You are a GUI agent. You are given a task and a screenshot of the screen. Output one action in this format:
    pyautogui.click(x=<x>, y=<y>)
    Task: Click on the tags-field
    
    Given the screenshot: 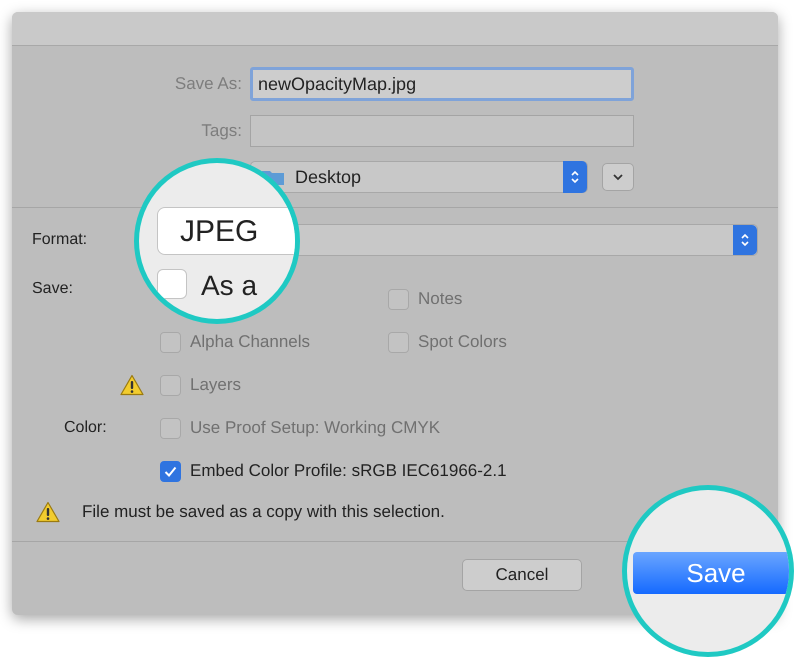 What is the action you would take?
    pyautogui.click(x=442, y=131)
    